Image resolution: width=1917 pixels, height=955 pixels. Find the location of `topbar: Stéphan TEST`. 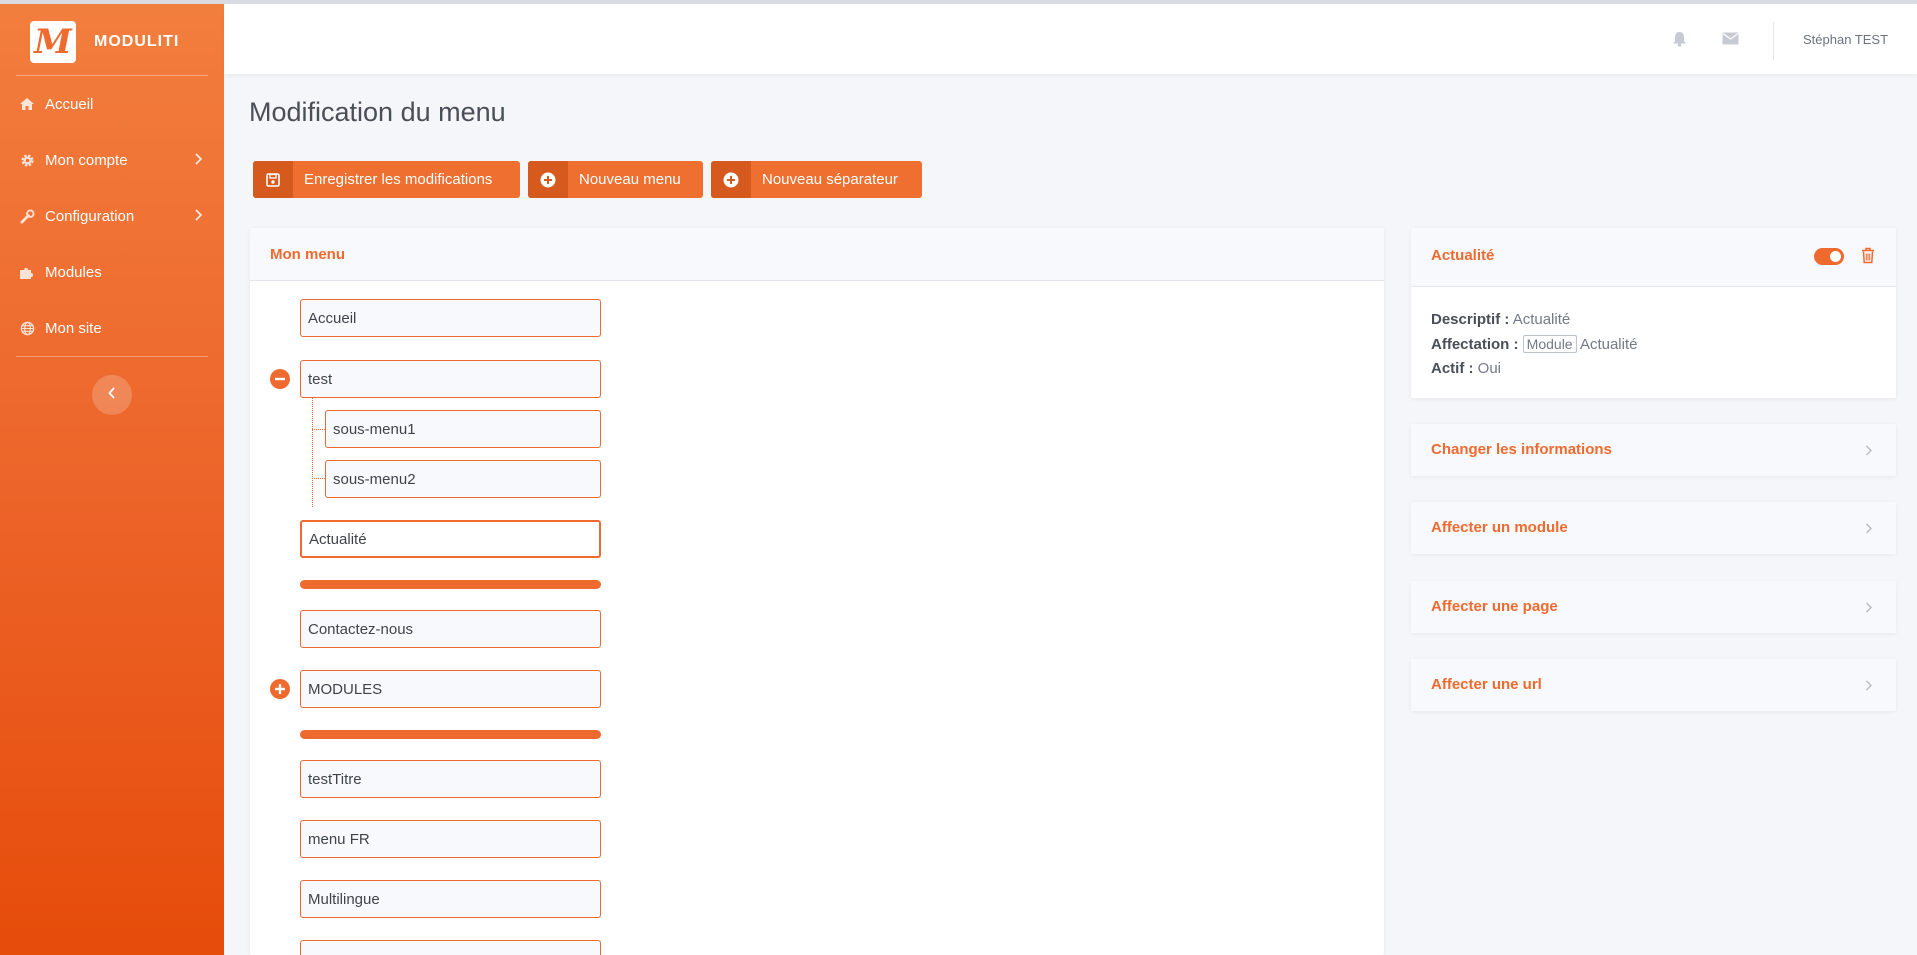

topbar: Stéphan TEST is located at coordinates (1070, 39).